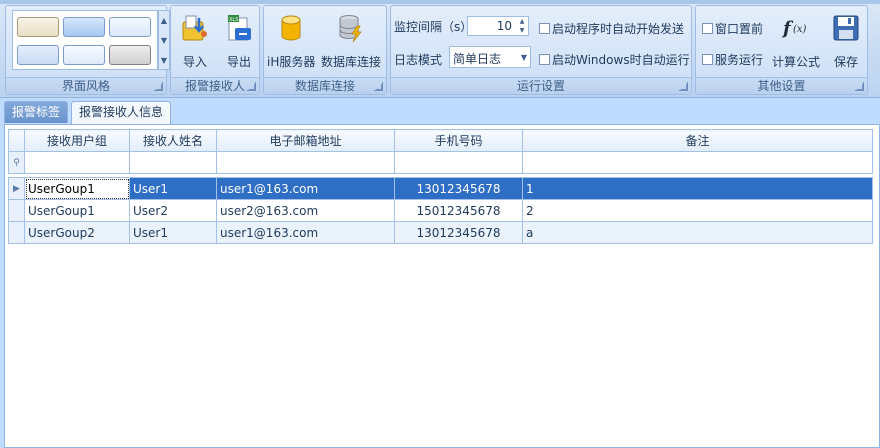 The height and width of the screenshot is (448, 880). Describe the element at coordinates (77, 140) in the screenshot. I see `col-header-group: 接收用户组` at that location.